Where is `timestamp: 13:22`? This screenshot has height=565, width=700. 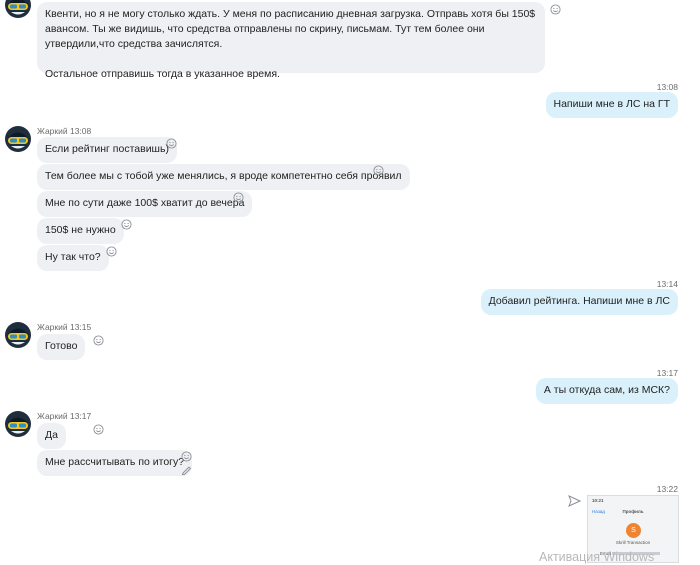
timestamp: 13:22 is located at coordinates (667, 489).